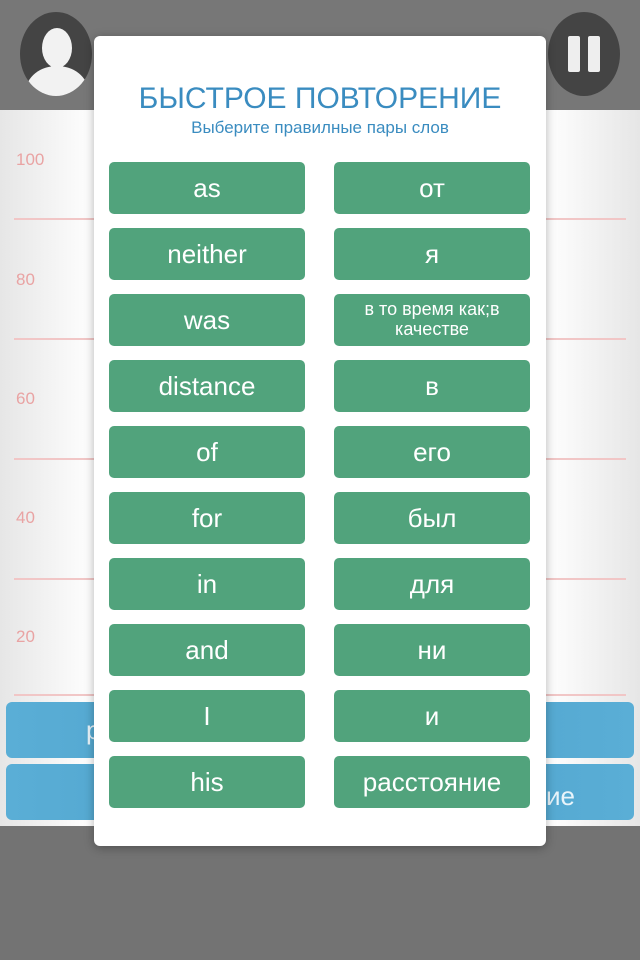 The height and width of the screenshot is (960, 640). What do you see at coordinates (432, 650) in the screenshot?
I see `russian-word-button: ни` at bounding box center [432, 650].